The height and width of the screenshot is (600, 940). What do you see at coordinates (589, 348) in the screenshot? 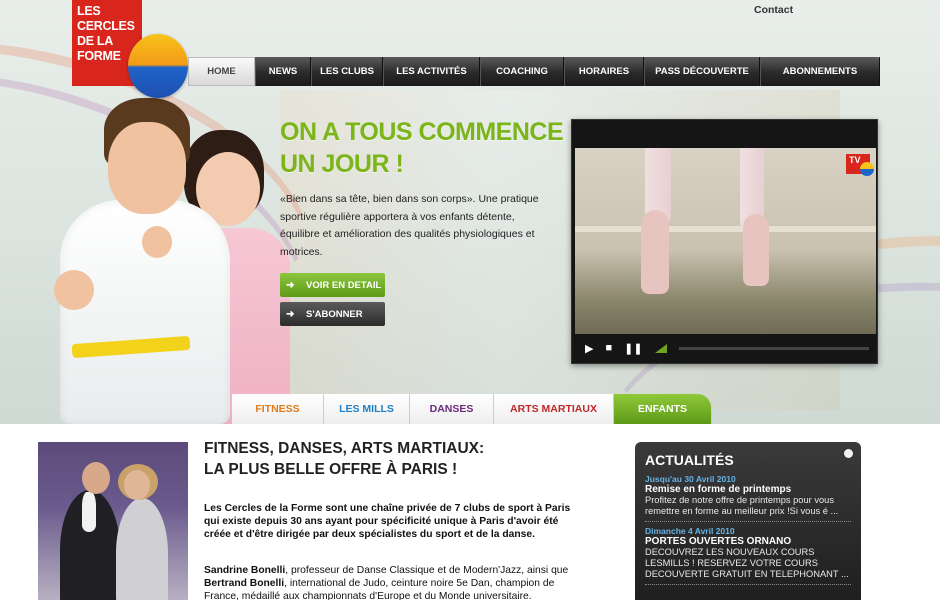
I see `play-icon: ▶` at bounding box center [589, 348].